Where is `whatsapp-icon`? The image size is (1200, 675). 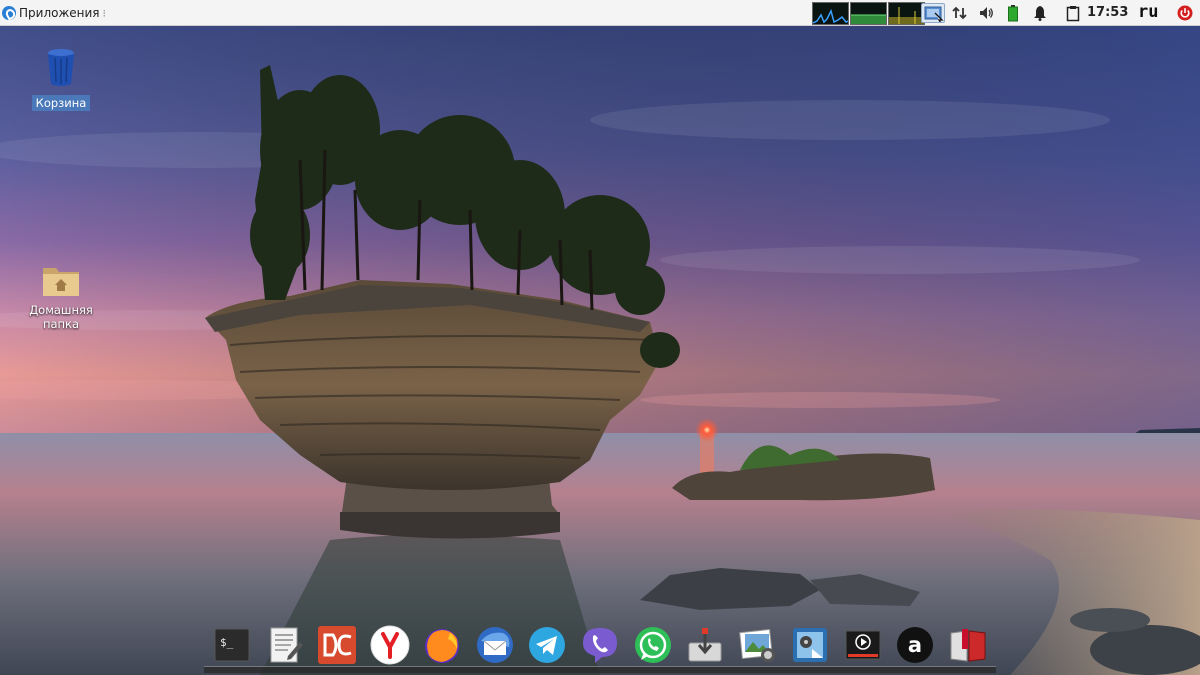
whatsapp-icon is located at coordinates (652, 645).